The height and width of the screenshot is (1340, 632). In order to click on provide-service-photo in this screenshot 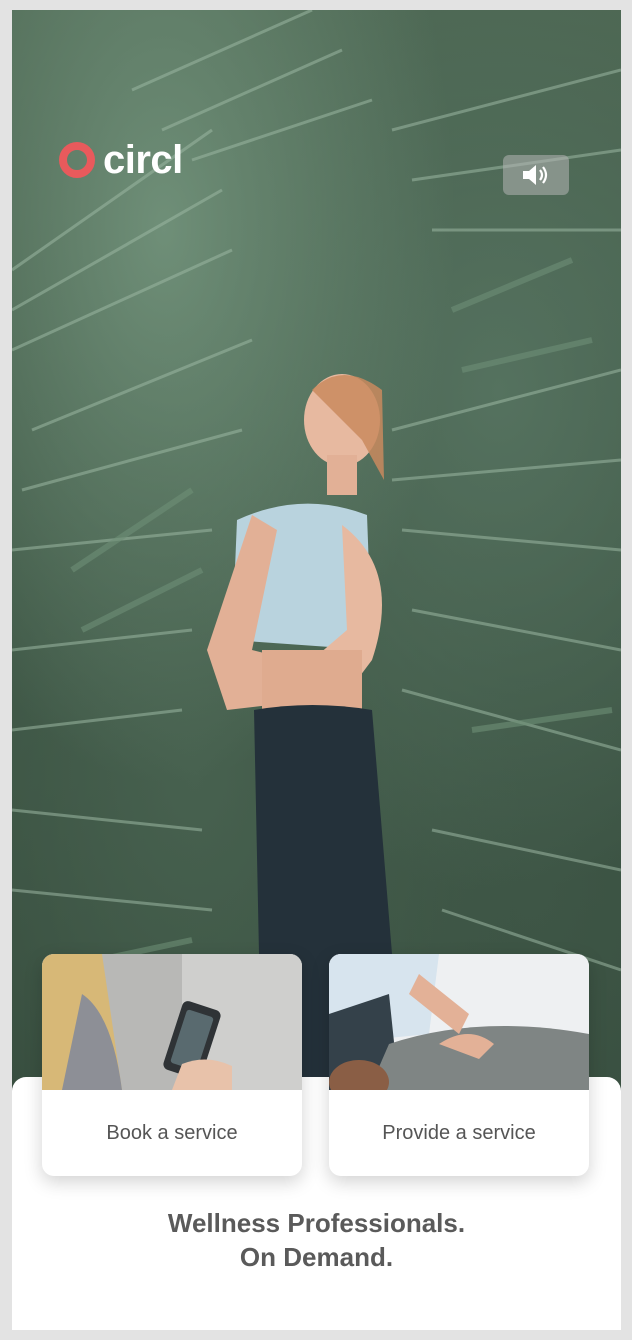, I will do `click(459, 1022)`.